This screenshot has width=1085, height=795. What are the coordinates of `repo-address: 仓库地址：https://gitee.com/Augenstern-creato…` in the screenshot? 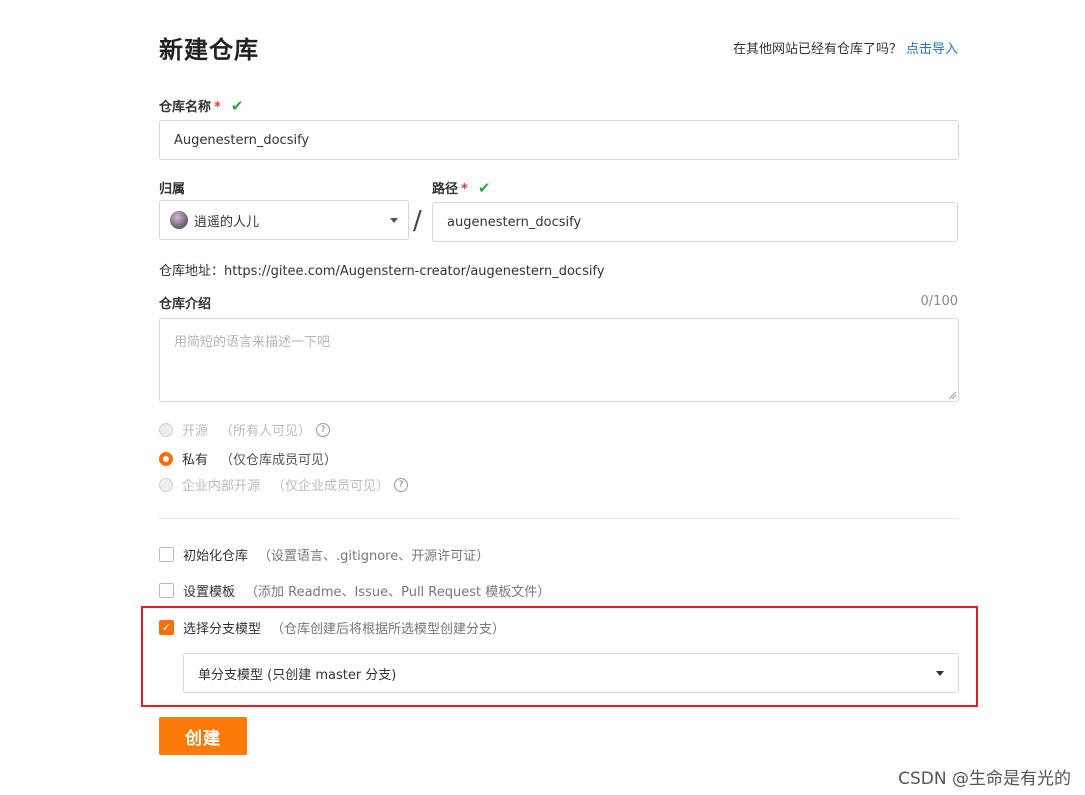 It's located at (382, 271).